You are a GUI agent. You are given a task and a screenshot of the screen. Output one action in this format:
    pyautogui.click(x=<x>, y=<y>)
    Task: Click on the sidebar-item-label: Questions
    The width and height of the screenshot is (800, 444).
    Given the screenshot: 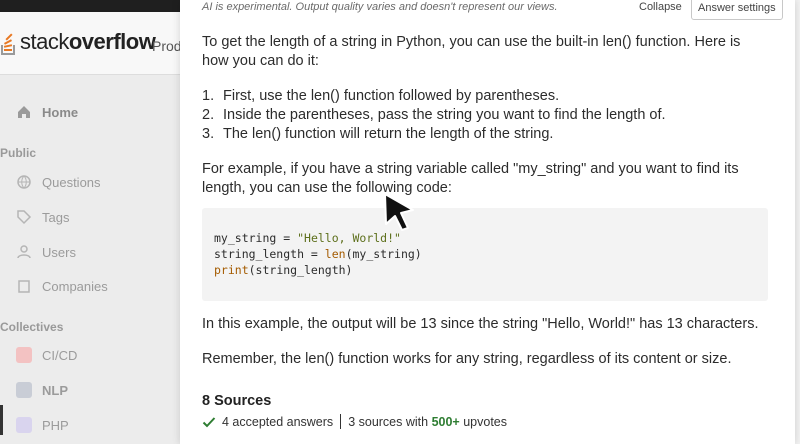 What is the action you would take?
    pyautogui.click(x=71, y=182)
    